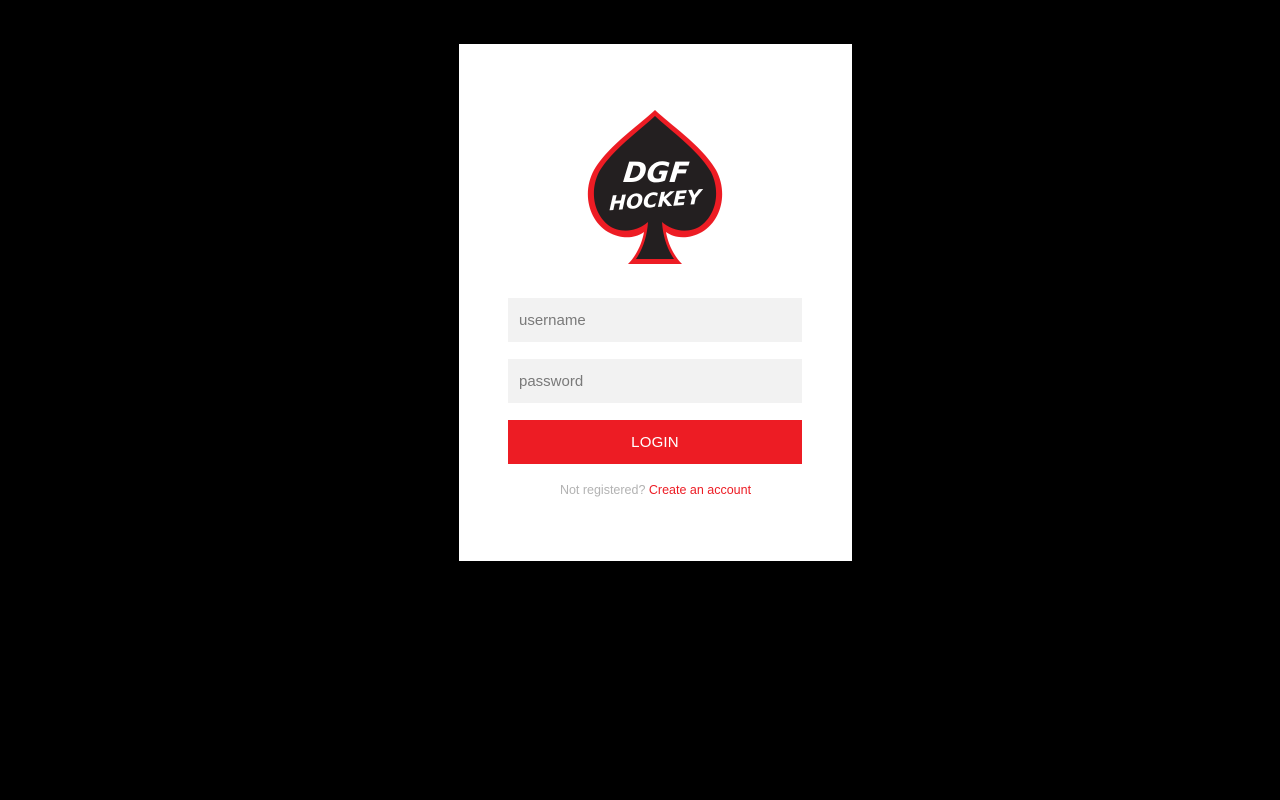  I want to click on dgf-hockey-logo: DGF HOCKEY, so click(655, 187).